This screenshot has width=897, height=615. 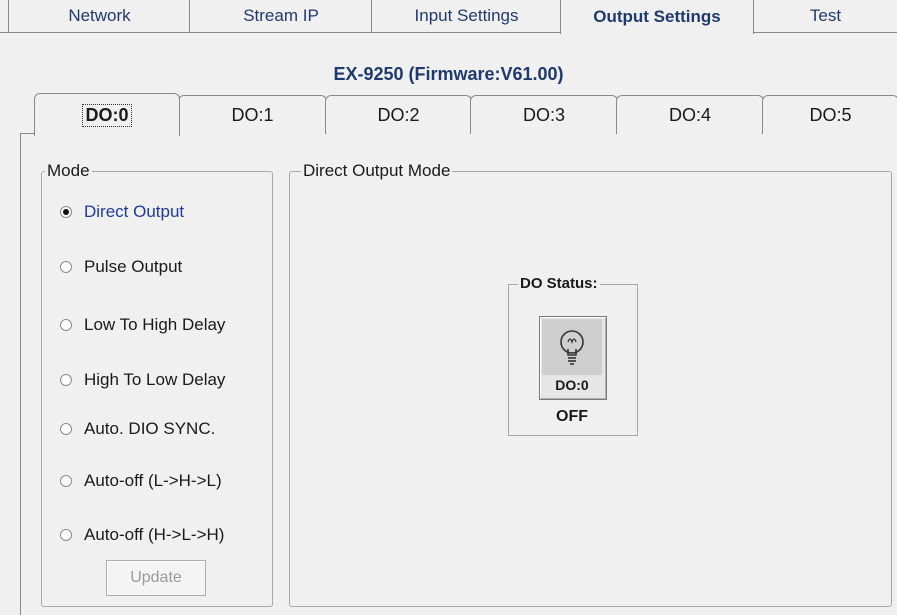 I want to click on radio-label: Auto-off (L->H->L), so click(x=153, y=480).